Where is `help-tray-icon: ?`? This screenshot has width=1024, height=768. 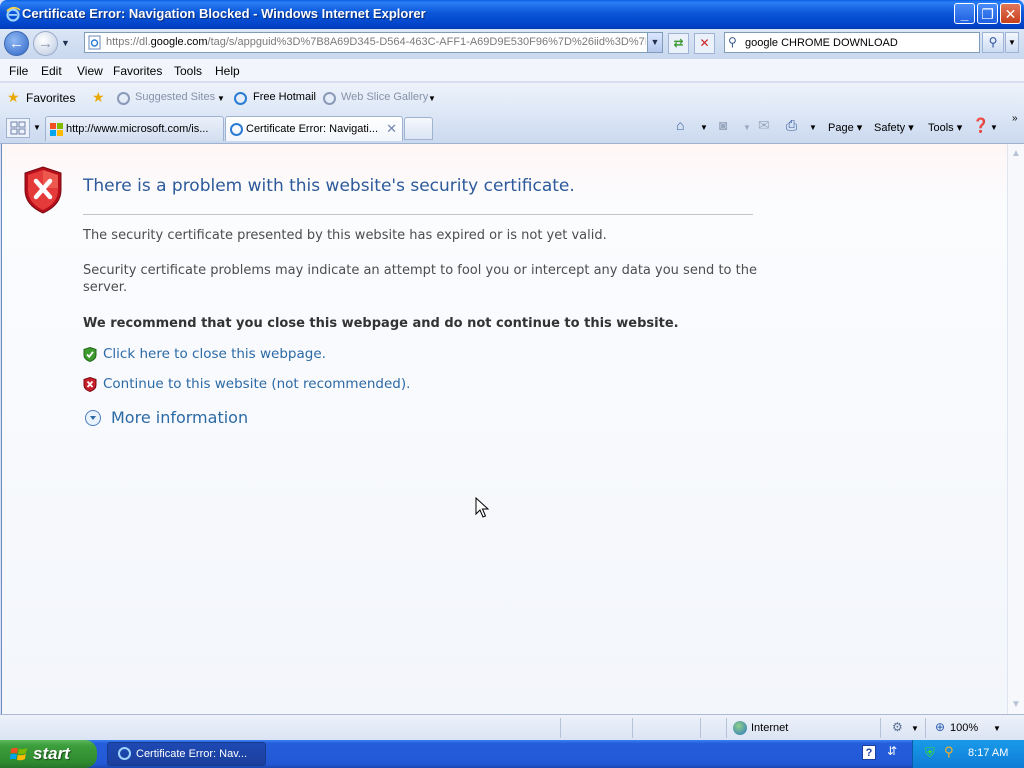
help-tray-icon: ? is located at coordinates (869, 752).